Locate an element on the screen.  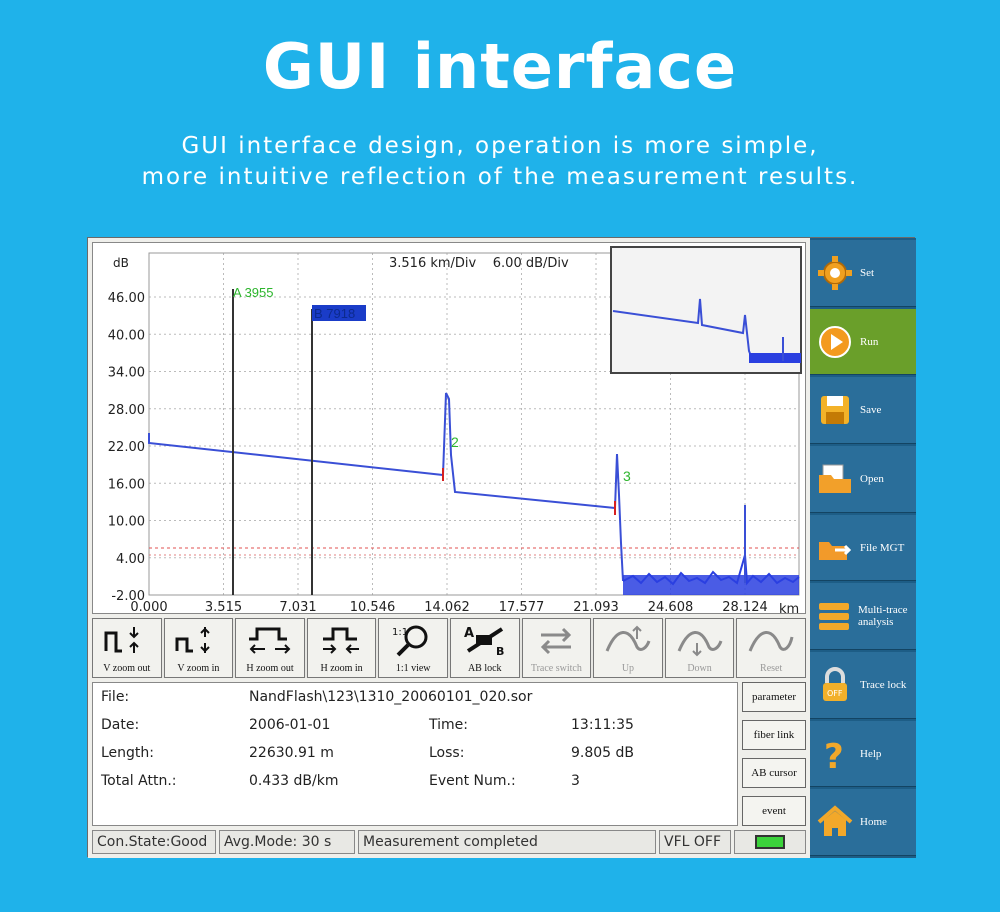
toolbar-button-down: Down is located at coordinates (699, 648).